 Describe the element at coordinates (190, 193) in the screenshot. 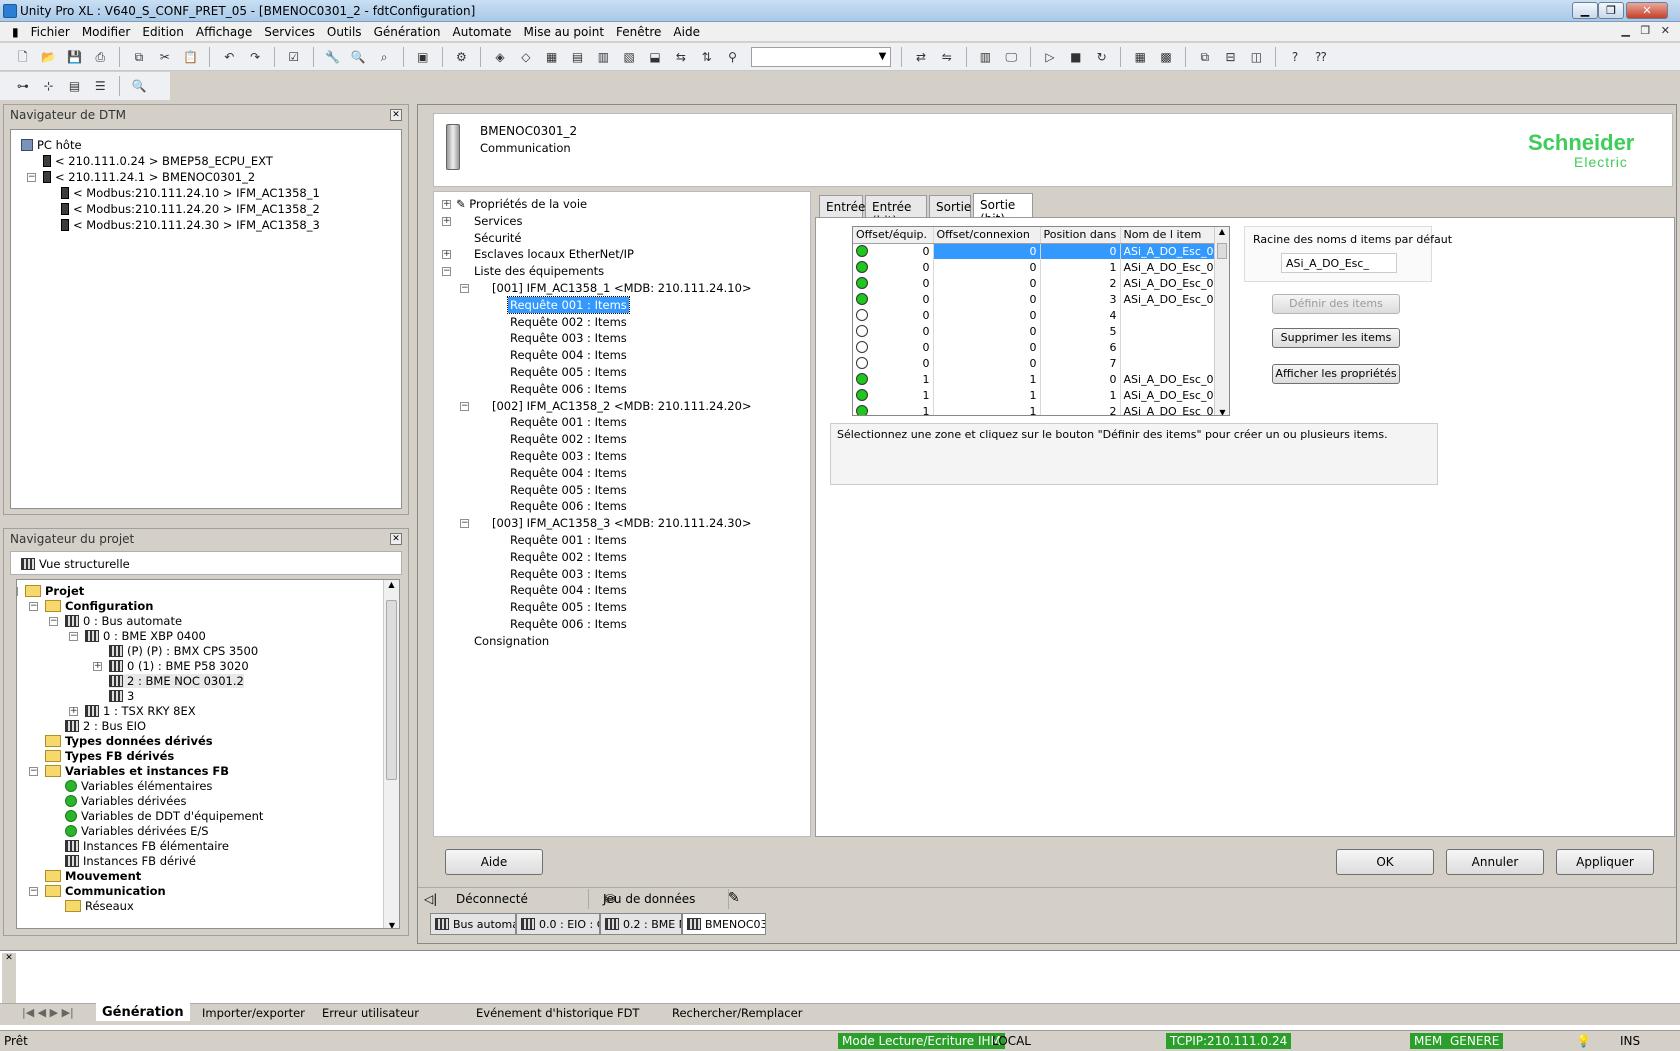

I see `dtm-node-ifm1: < Modbus:210.111.24.10 > IFM_AC1358_1` at that location.